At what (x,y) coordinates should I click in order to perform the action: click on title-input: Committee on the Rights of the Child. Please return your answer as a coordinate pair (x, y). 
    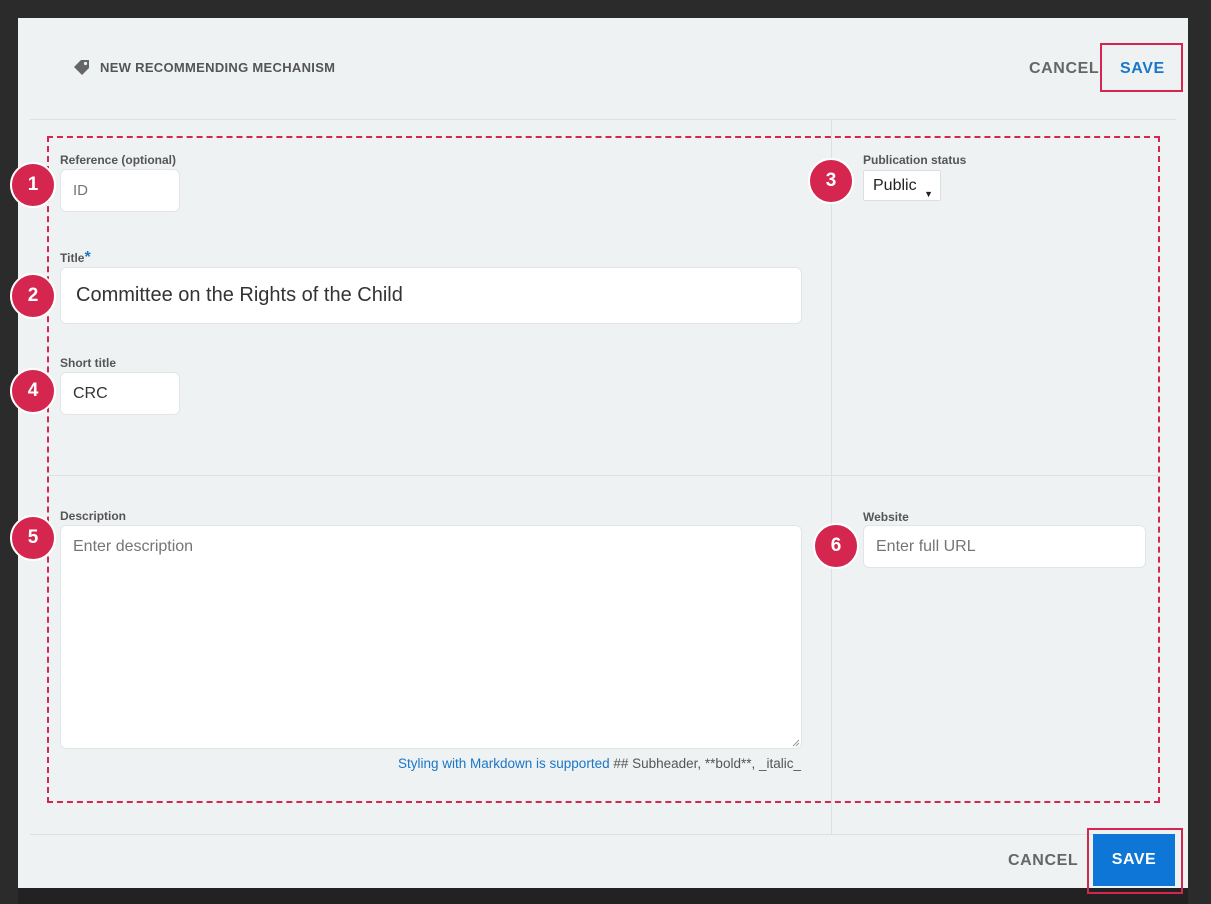
    Looking at the image, I should click on (431, 295).